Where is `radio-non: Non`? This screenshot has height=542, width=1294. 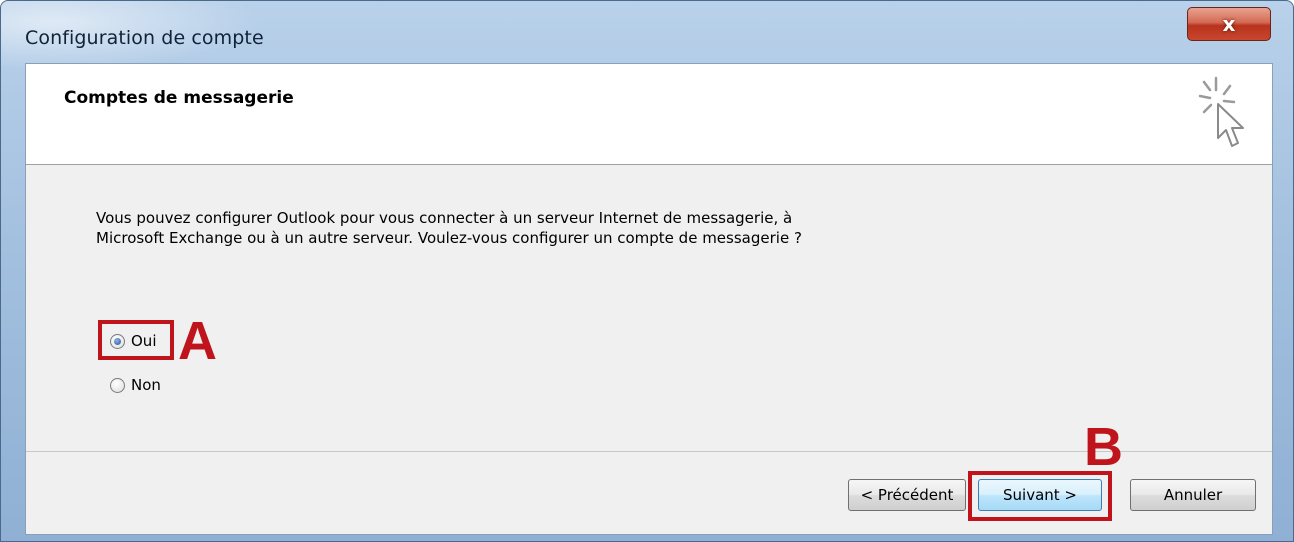
radio-non: Non is located at coordinates (135, 385).